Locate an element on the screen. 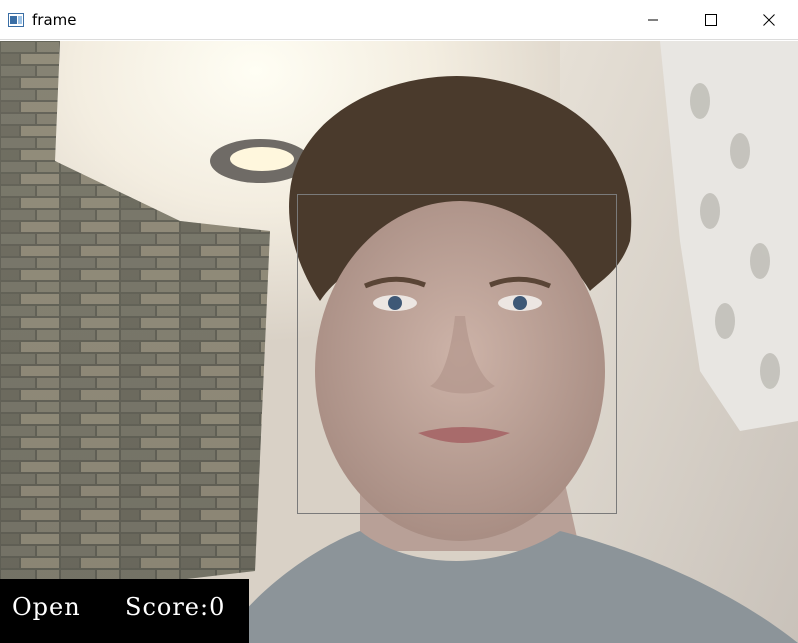 The image size is (798, 643). minimize-button is located at coordinates (653, 20).